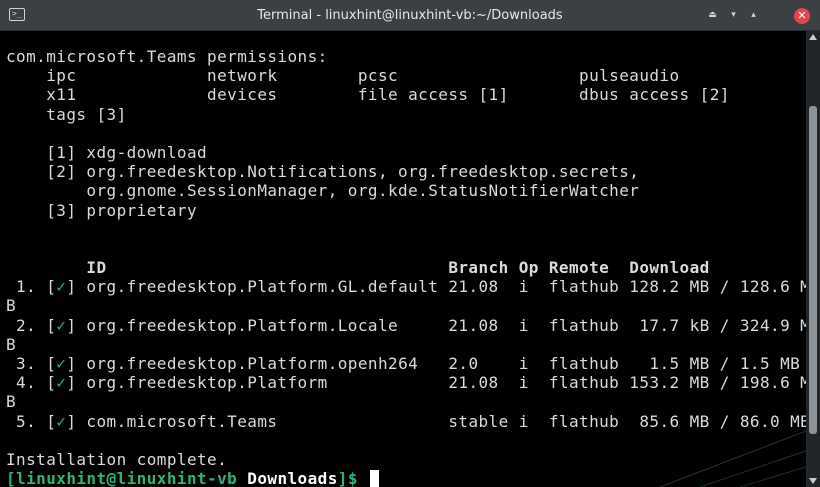 This screenshot has width=820, height=487. Describe the element at coordinates (358, 268) in the screenshot. I see `table-header-line: ID Branch Op Remote Download` at that location.